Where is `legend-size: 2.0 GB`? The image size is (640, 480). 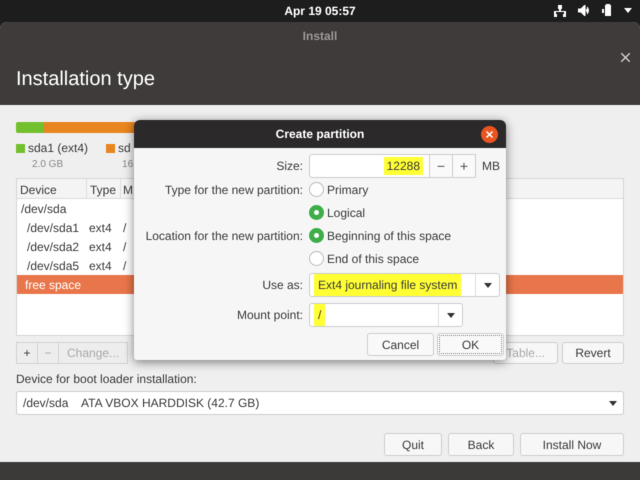
legend-size: 2.0 GB is located at coordinates (48, 164).